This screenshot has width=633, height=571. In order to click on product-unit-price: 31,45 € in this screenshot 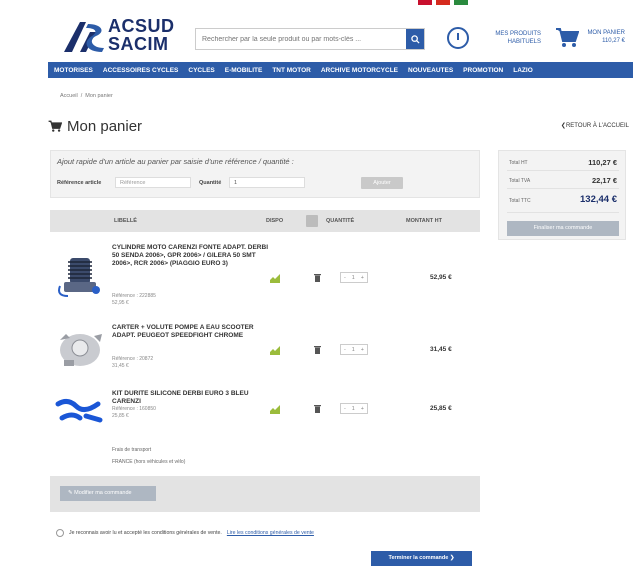, I will do `click(120, 366)`.